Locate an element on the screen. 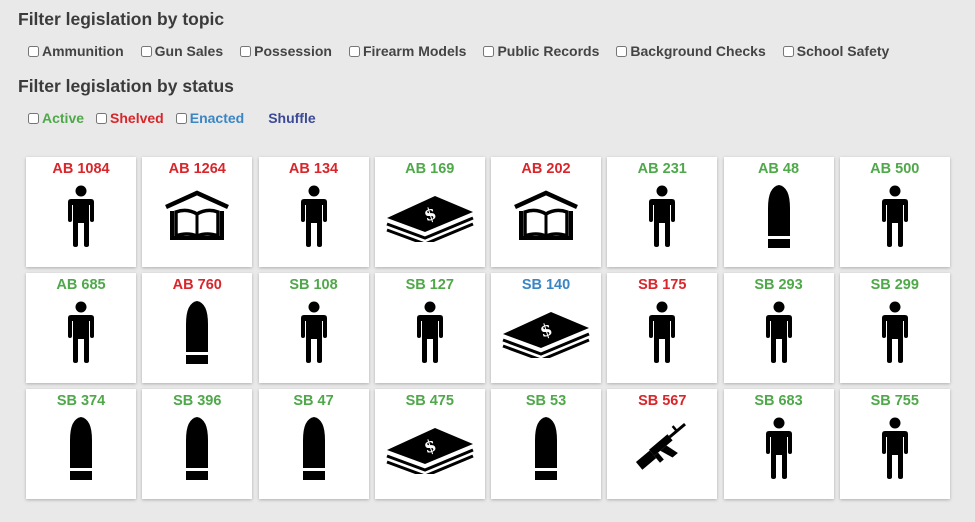 This screenshot has height=522, width=975. bill-card: SB 396 is located at coordinates (197, 444).